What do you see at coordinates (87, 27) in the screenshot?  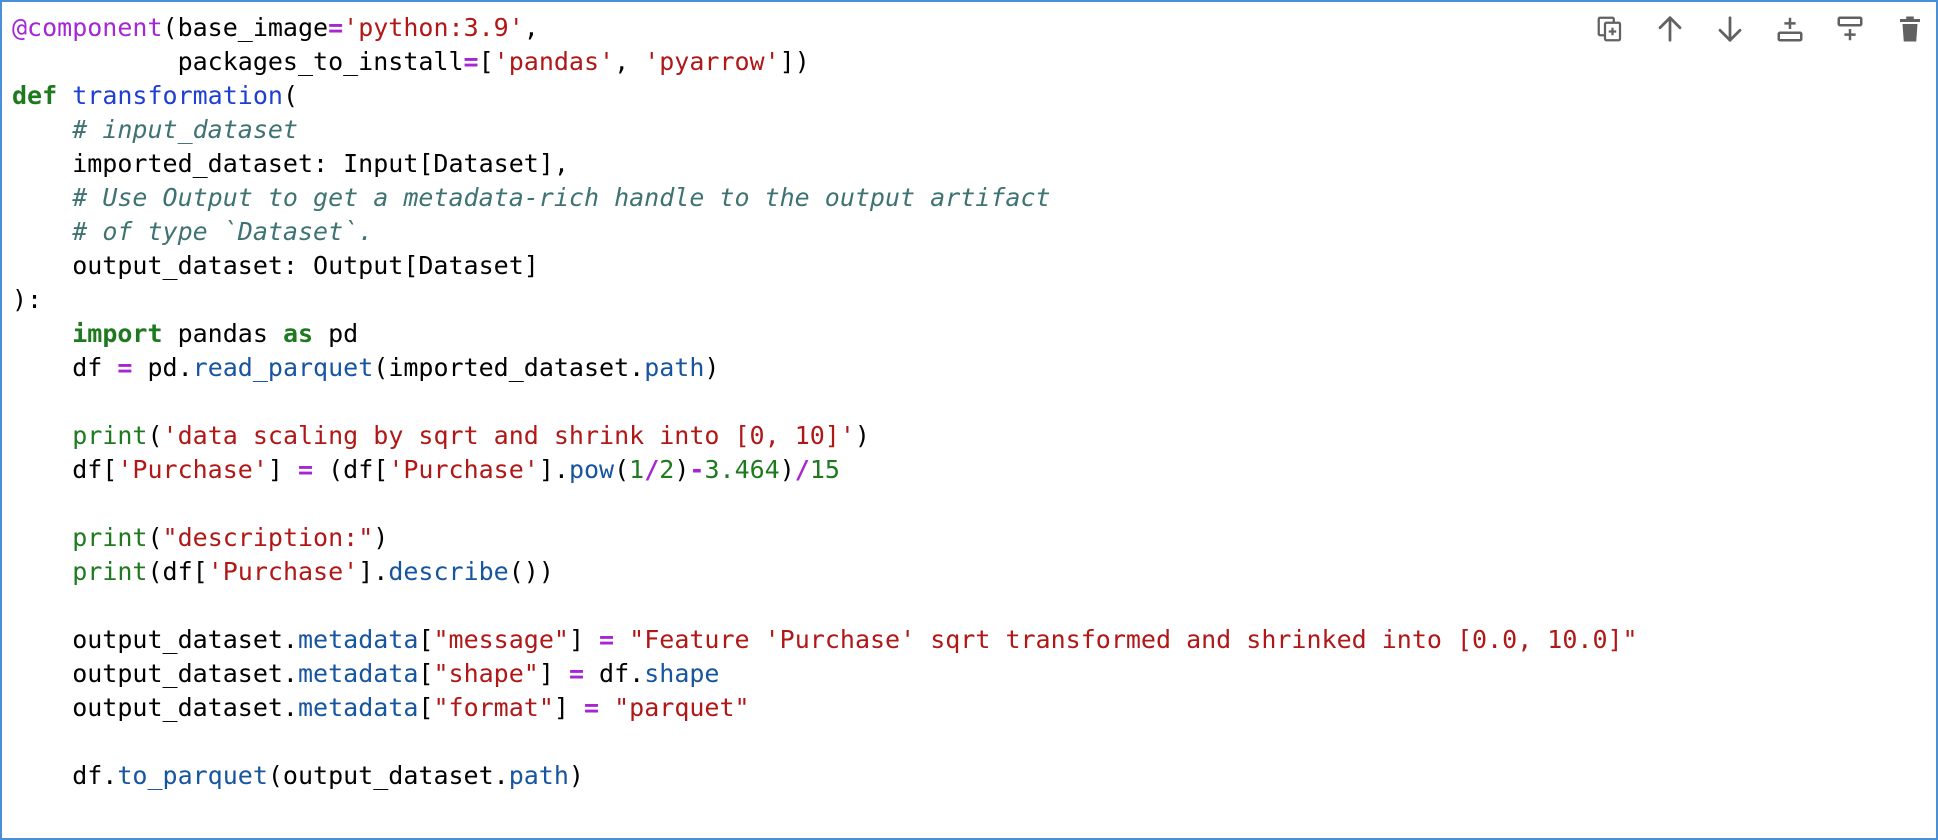 I see `code-token-decorator: @component` at bounding box center [87, 27].